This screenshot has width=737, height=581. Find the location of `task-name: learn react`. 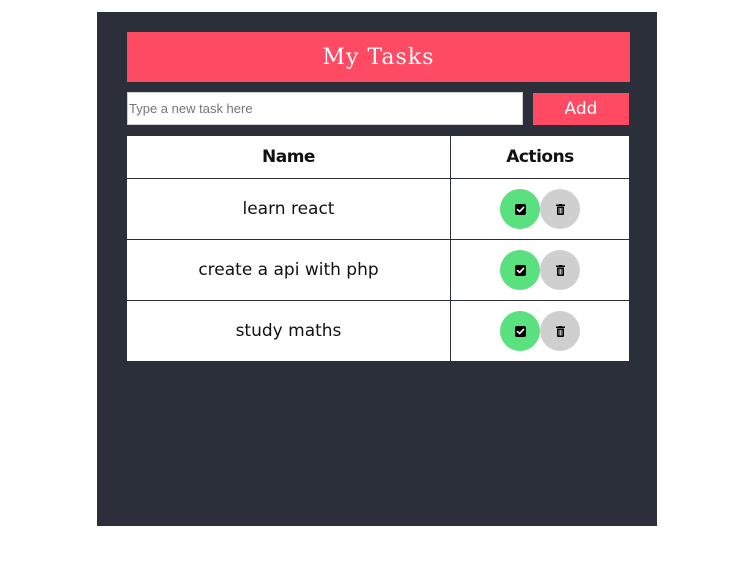

task-name: learn react is located at coordinates (288, 209).